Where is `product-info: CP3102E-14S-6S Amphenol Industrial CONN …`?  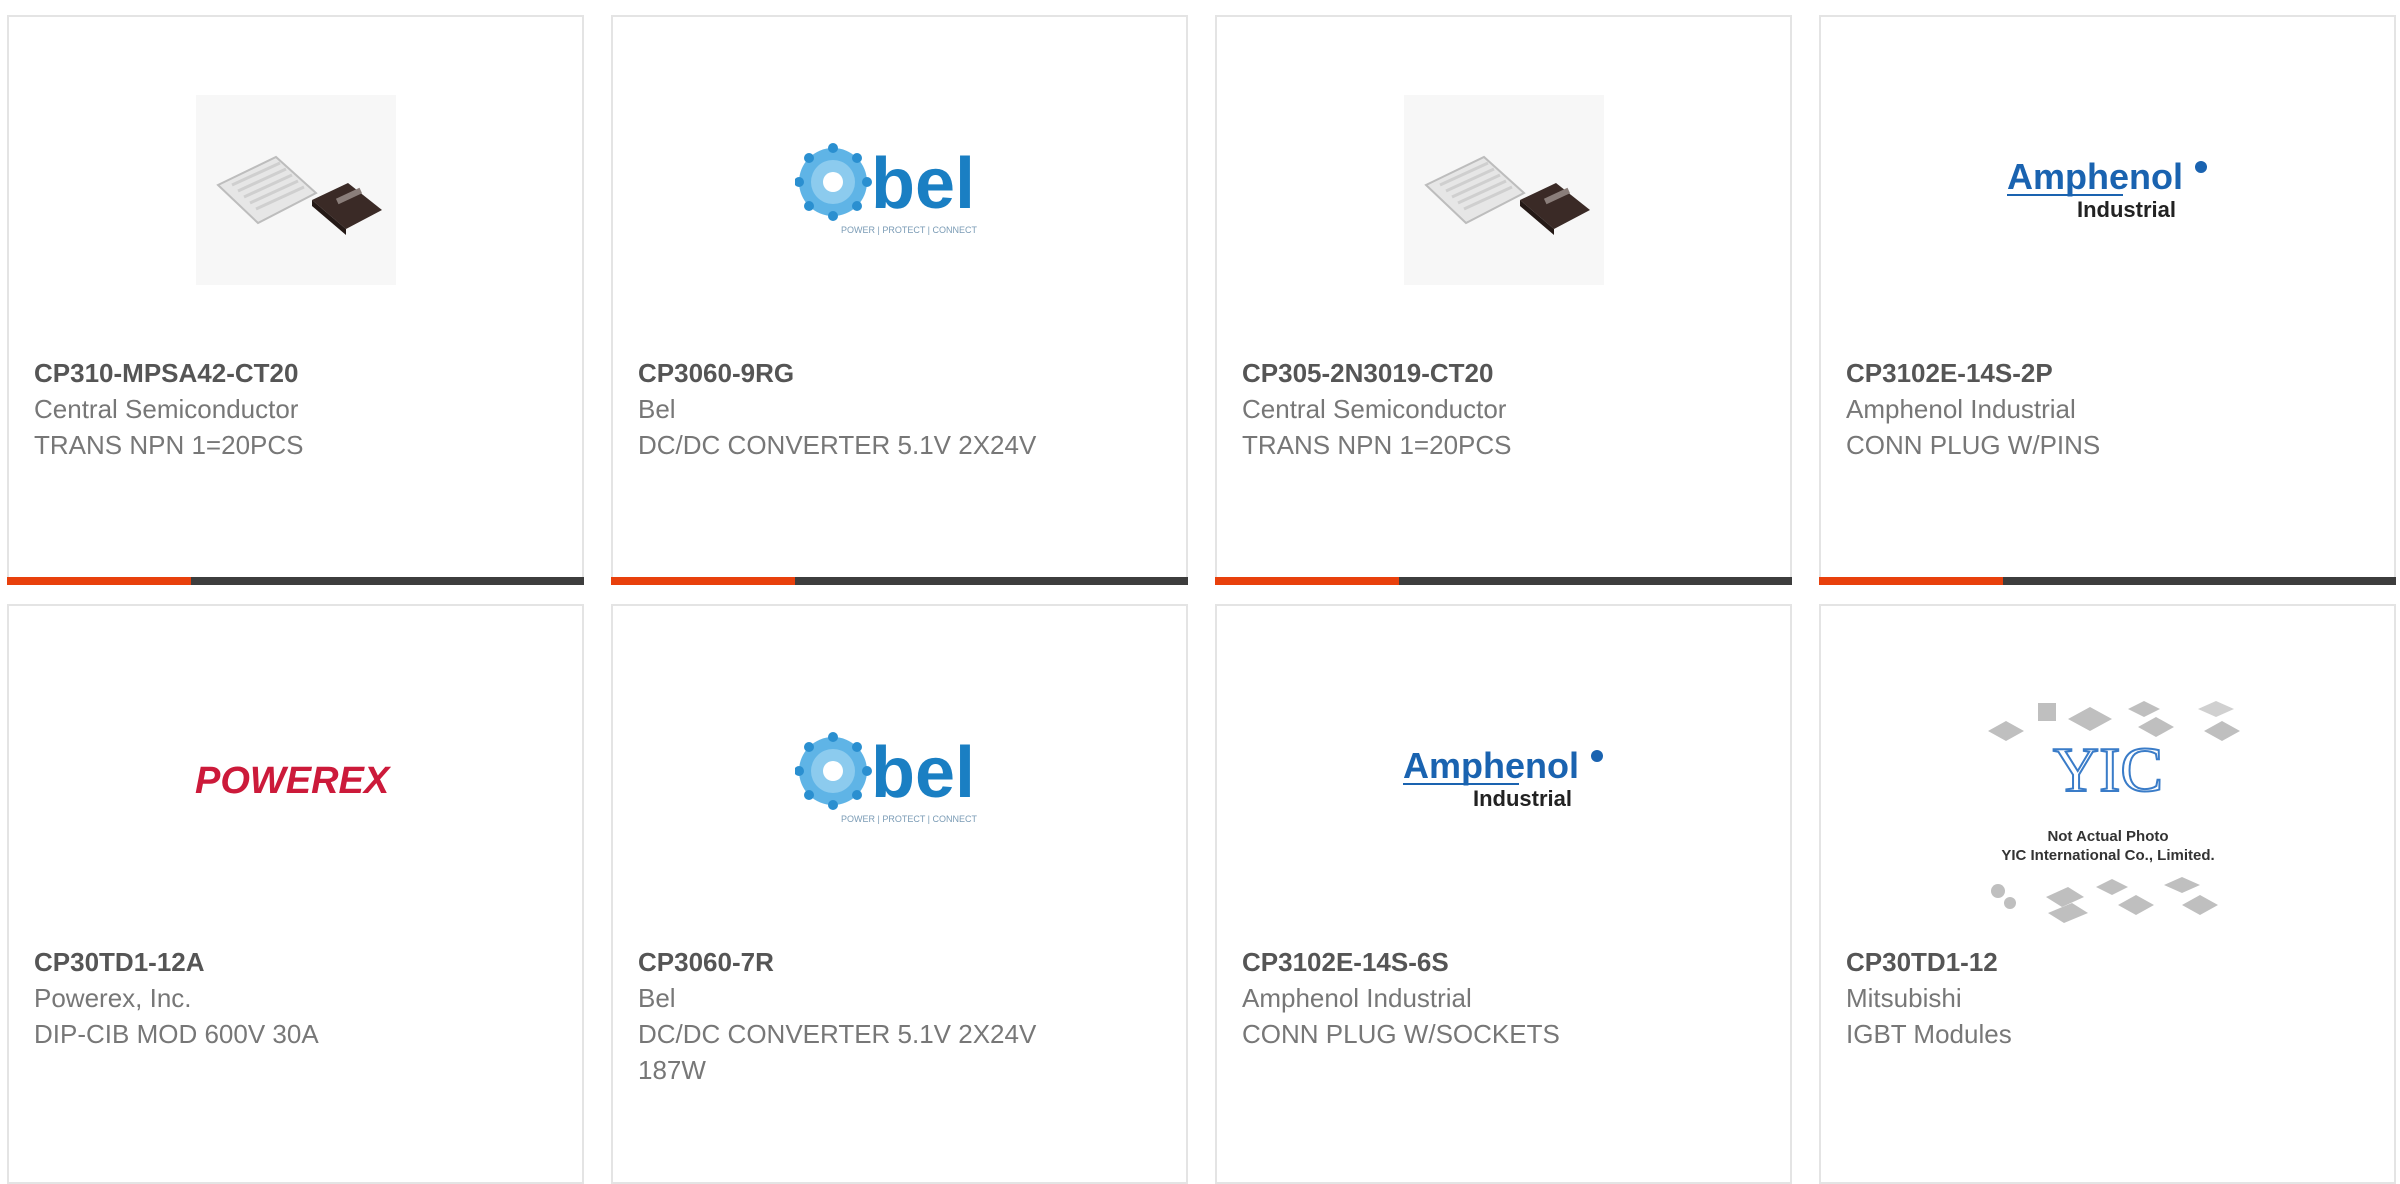
product-info: CP3102E-14S-6S Amphenol Industrial CONN … is located at coordinates (1506, 998).